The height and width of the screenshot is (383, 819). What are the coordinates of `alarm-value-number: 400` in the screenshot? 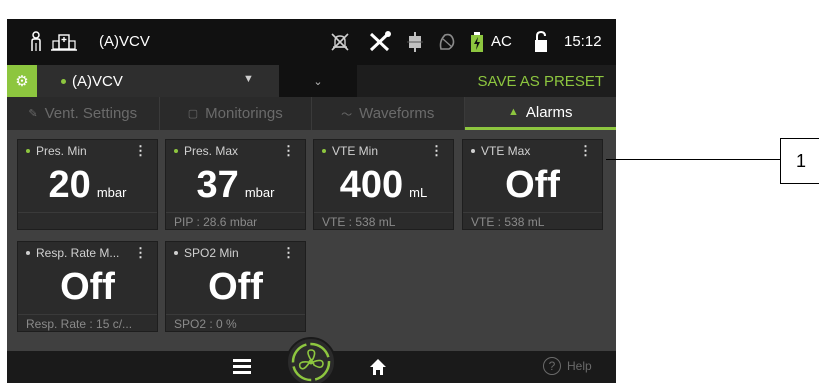 It's located at (371, 185).